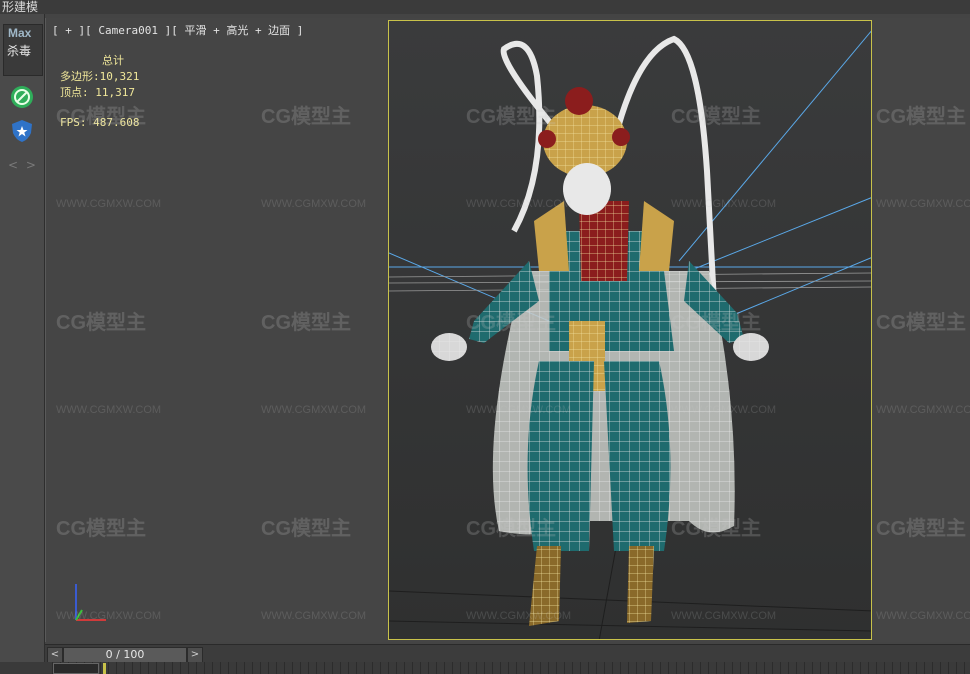 The width and height of the screenshot is (970, 674). I want to click on no-cursor-icon, so click(22, 97).